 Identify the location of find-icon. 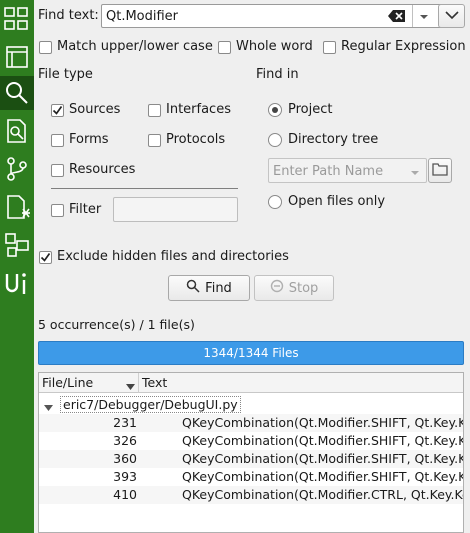
(17, 93).